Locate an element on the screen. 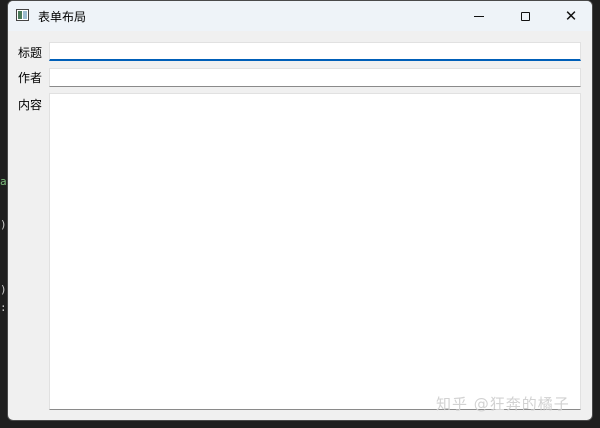 This screenshot has width=600, height=428. maximize-button is located at coordinates (525, 16).